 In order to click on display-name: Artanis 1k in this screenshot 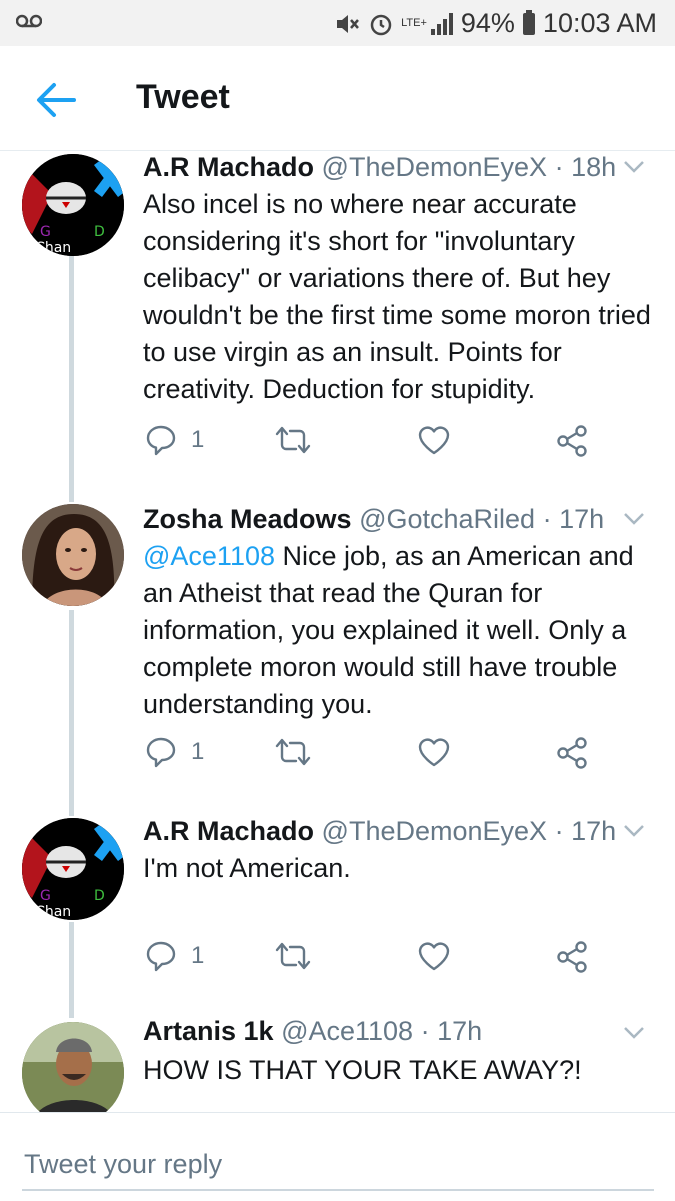, I will do `click(208, 1031)`.